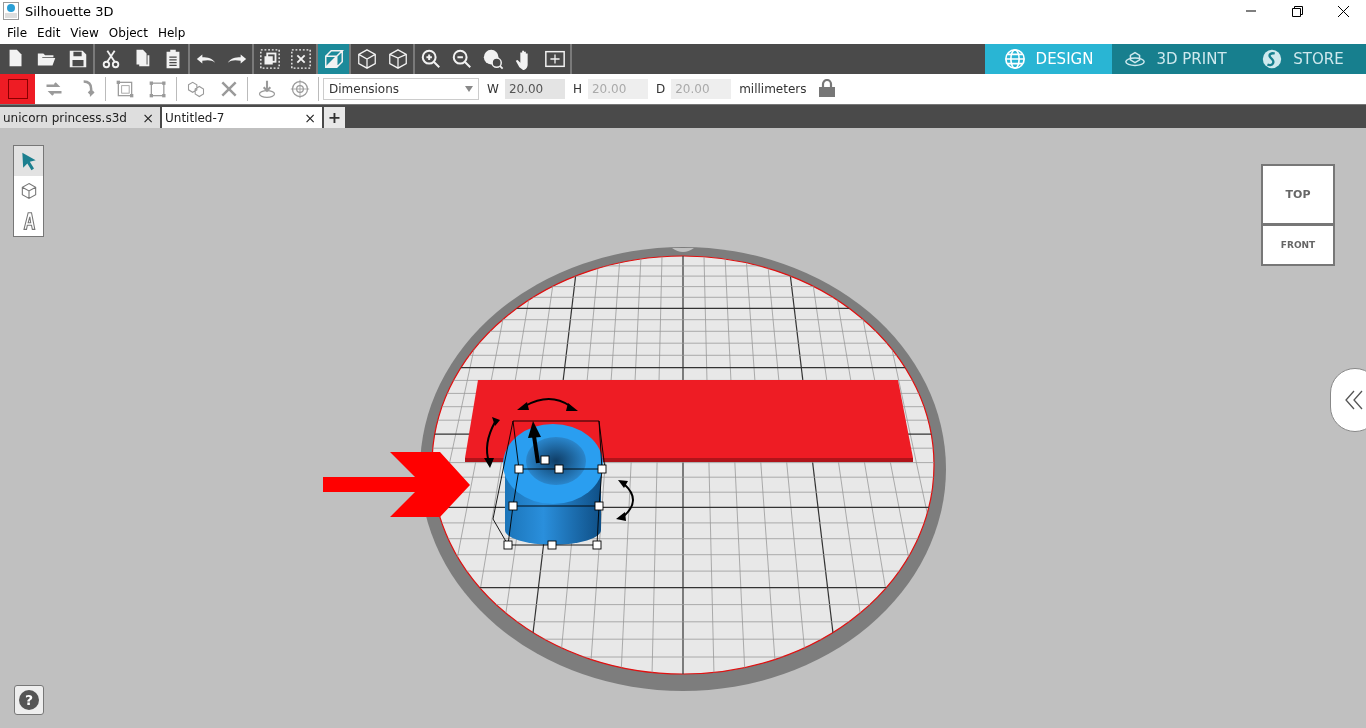  I want to click on double-chevron-icon, so click(1354, 400).